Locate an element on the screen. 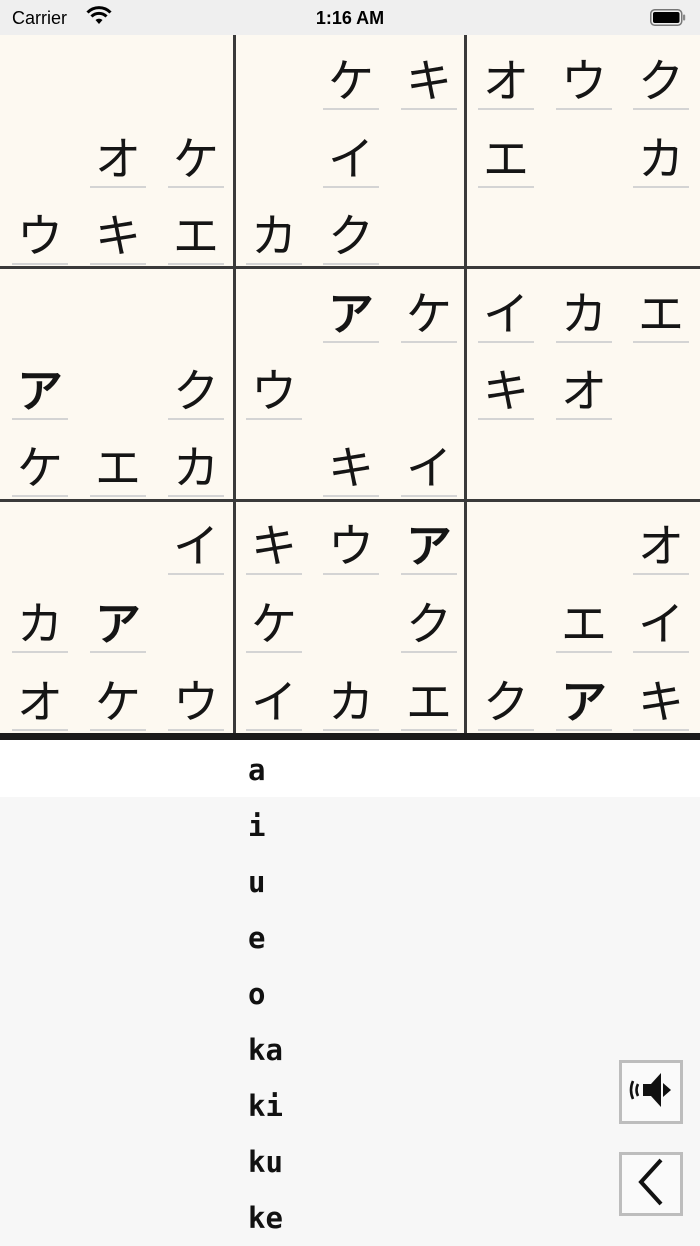 The image size is (700, 1246). picker-item: o is located at coordinates (348, 994).